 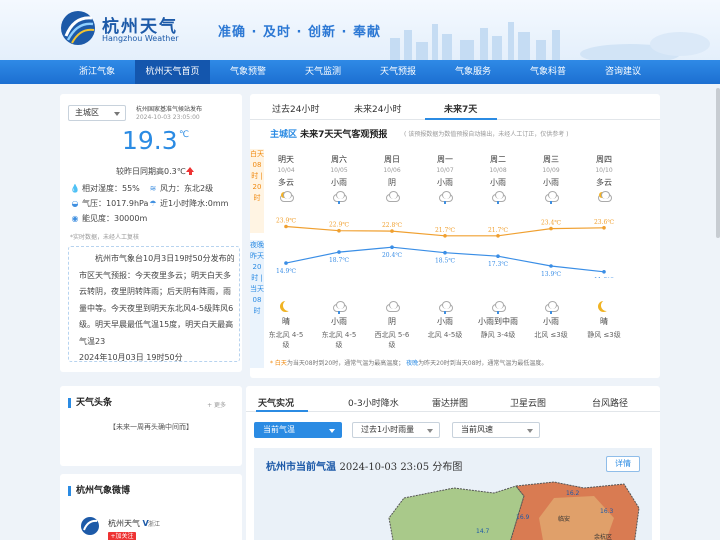 I want to click on forecast-subtitle: ( 该预报数据为数值预报自动输出，未经人工订正，仅供参考 ), so click(x=486, y=134).